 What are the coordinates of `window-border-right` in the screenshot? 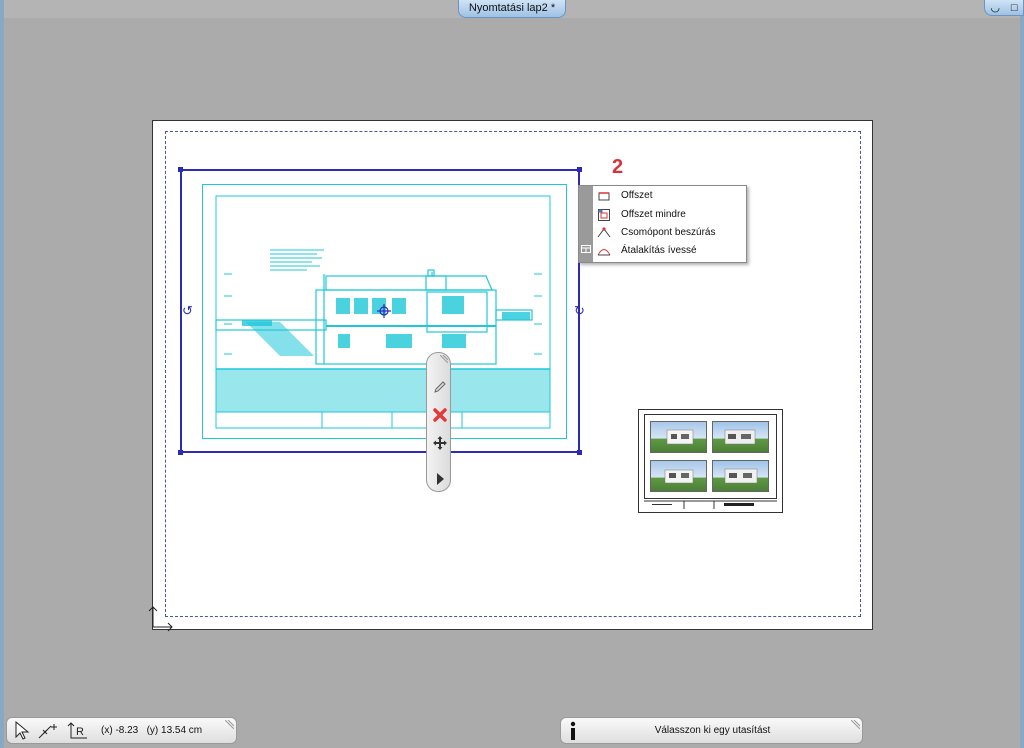 It's located at (1022, 374).